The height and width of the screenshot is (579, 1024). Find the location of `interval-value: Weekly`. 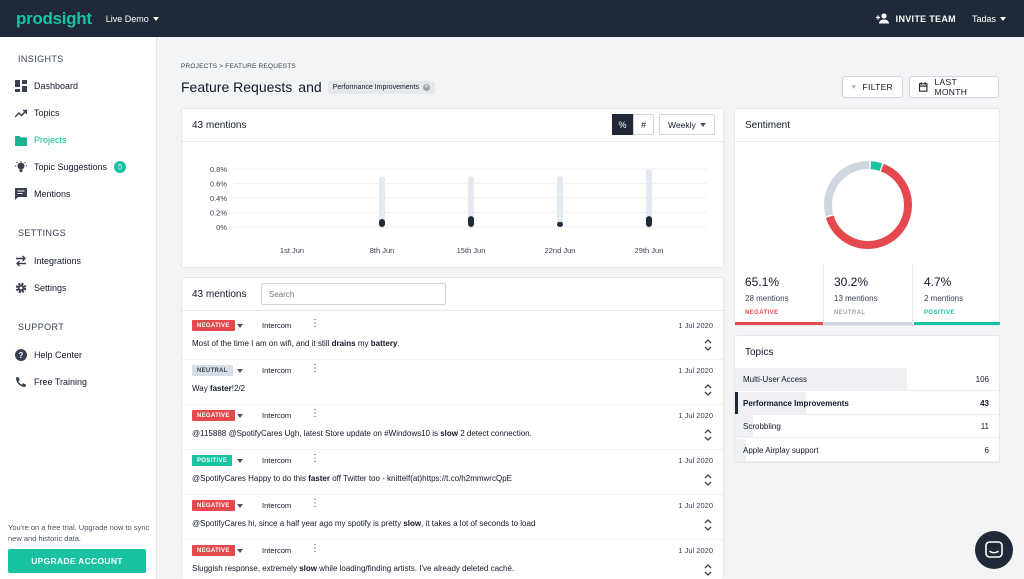

interval-value: Weekly is located at coordinates (682, 124).